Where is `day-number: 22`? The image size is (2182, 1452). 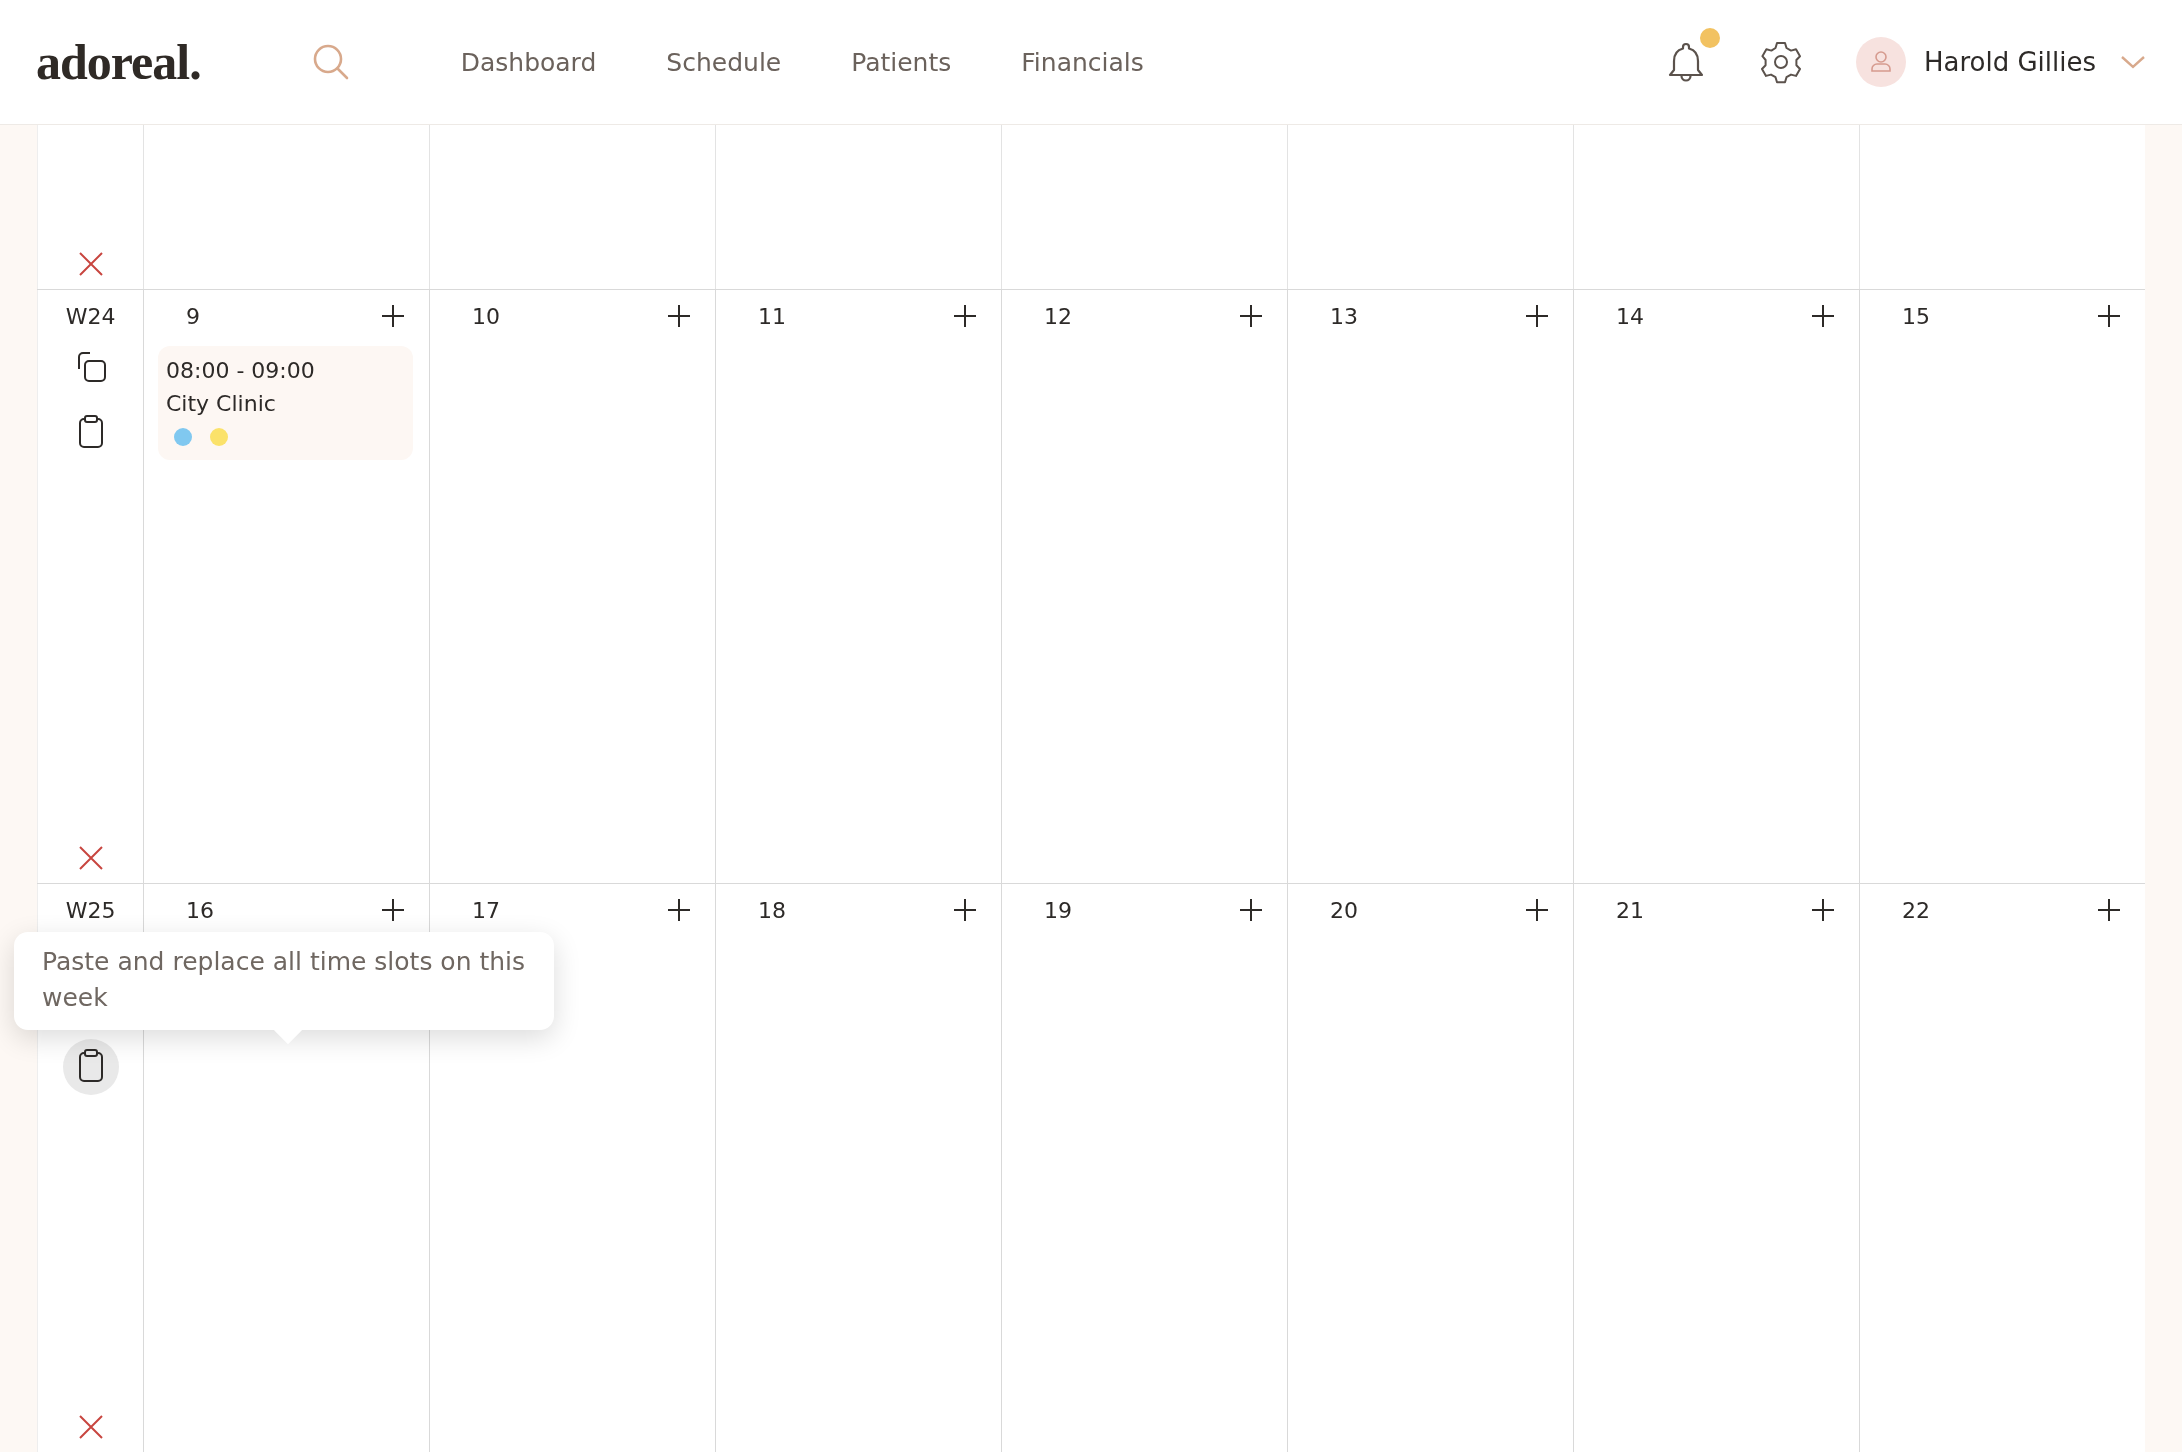
day-number: 22 is located at coordinates (1916, 910).